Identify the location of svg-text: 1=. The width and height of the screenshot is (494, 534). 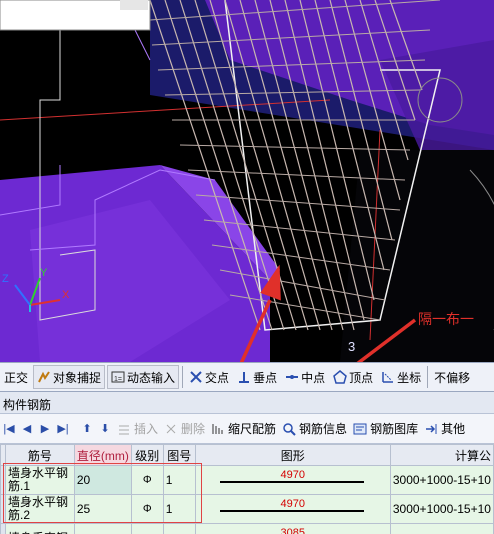
(118, 379).